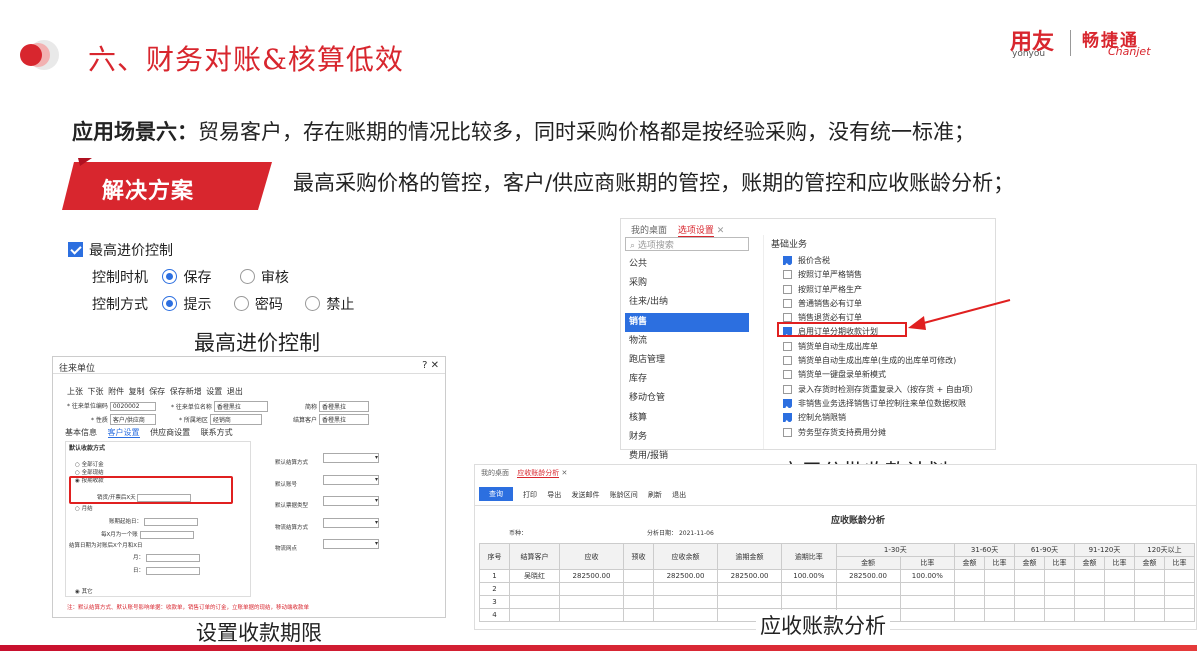 Image resolution: width=1197 pixels, height=651 pixels. I want to click on option-item: 按照订单严格生产, so click(880, 290).